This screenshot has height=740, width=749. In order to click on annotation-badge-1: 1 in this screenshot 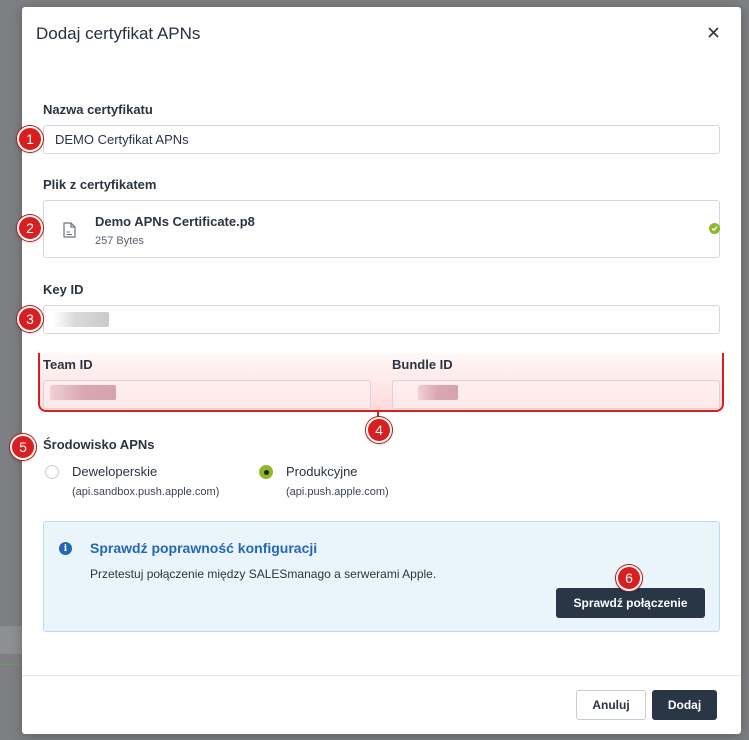, I will do `click(30, 139)`.